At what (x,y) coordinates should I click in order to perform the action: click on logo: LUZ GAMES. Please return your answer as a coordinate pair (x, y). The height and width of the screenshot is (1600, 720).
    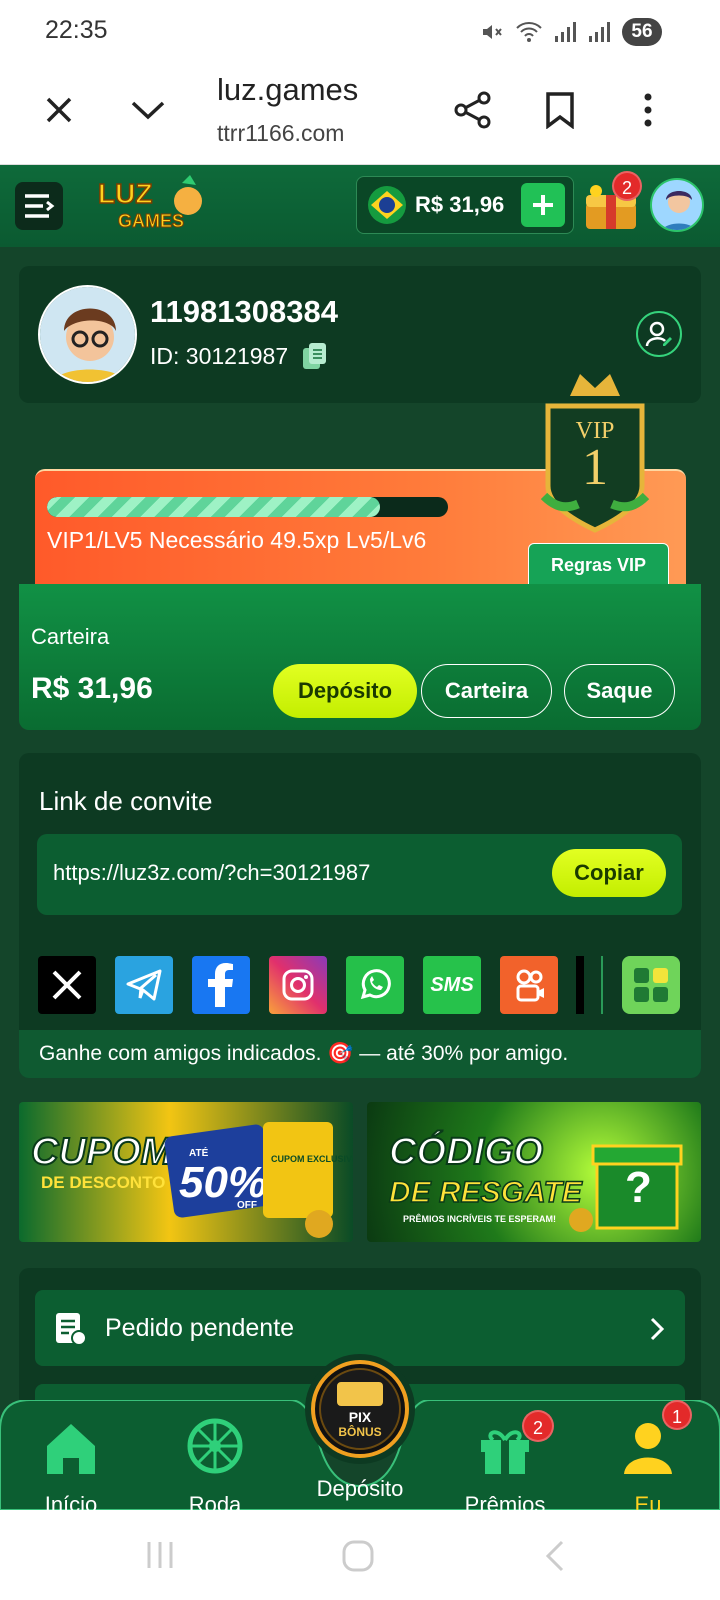
    Looking at the image, I should click on (152, 203).